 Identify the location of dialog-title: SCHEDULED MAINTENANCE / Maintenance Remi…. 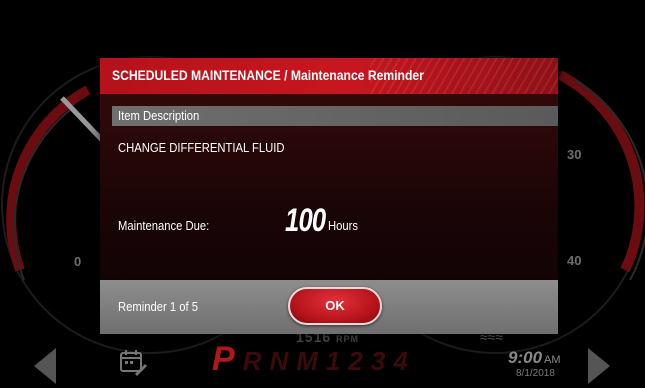
(268, 75).